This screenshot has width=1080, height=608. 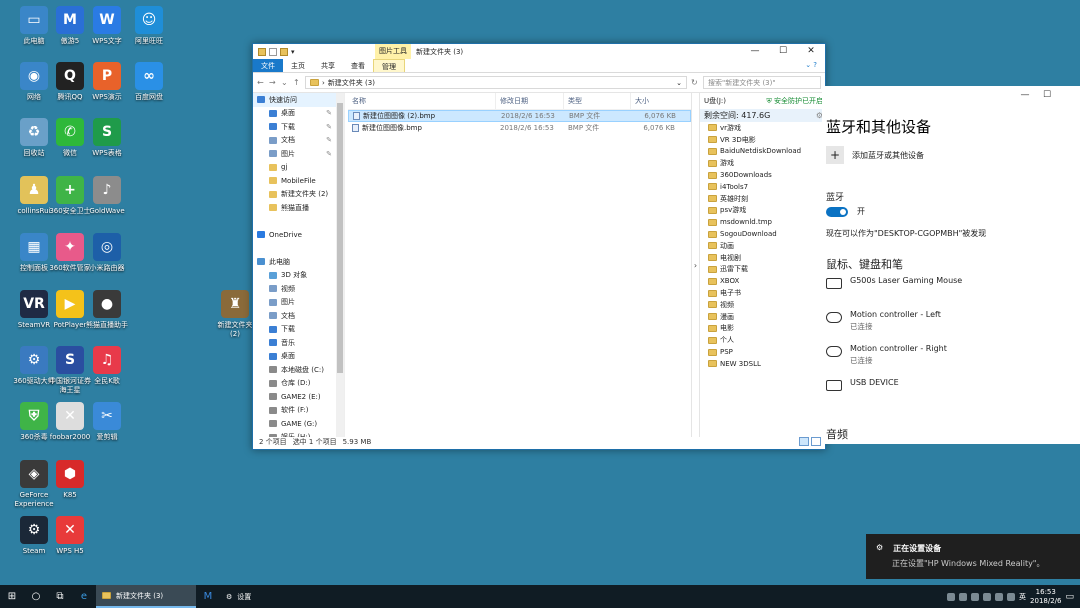 What do you see at coordinates (208, 596) in the screenshot?
I see `maxthon-icon: M` at bounding box center [208, 596].